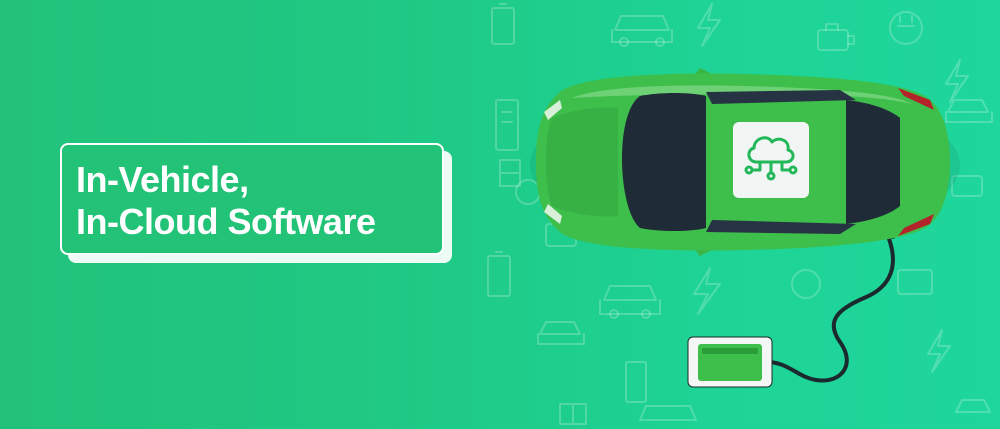  What do you see at coordinates (873, 162) in the screenshot?
I see `car-rear-window` at bounding box center [873, 162].